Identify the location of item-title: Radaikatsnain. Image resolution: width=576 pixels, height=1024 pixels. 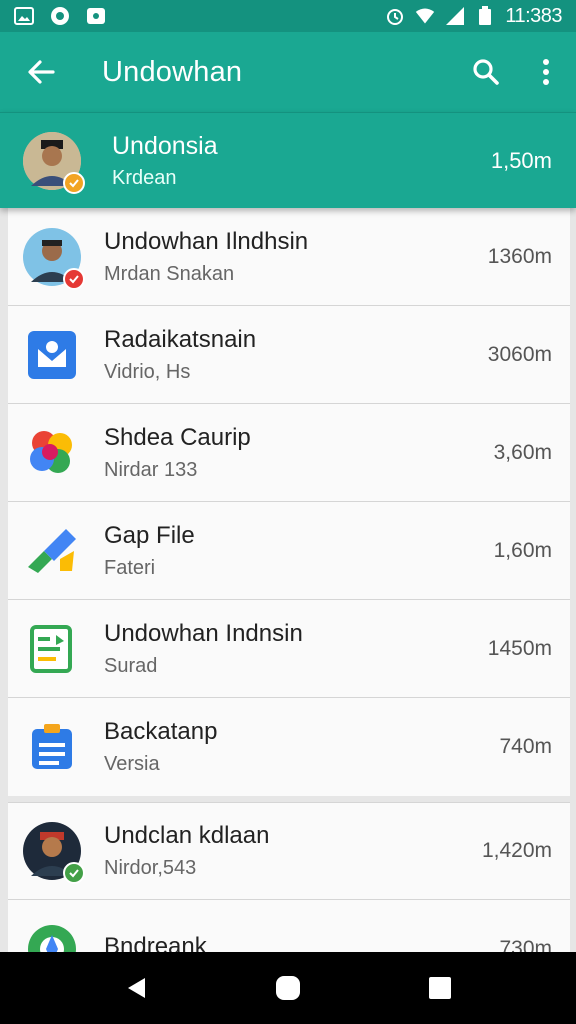
(180, 339).